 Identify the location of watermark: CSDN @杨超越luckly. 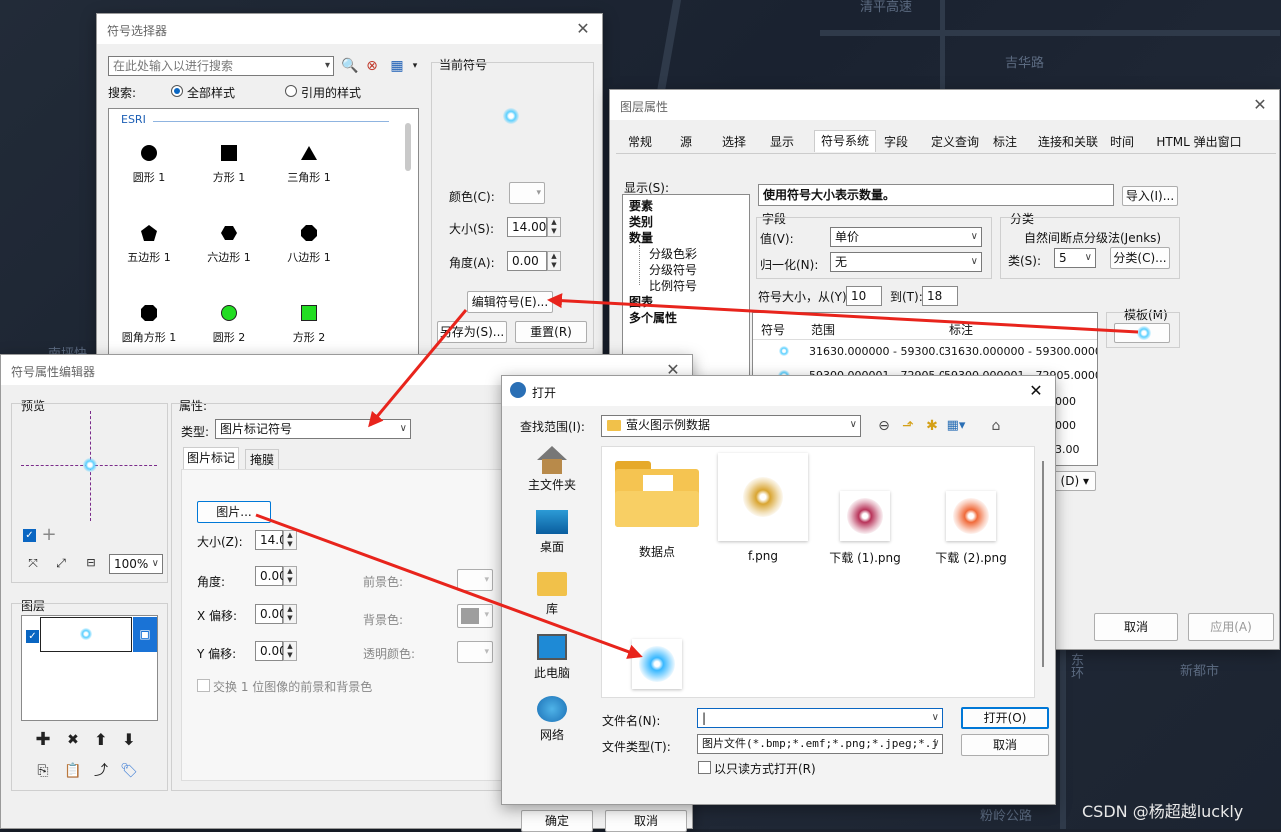
(1163, 811).